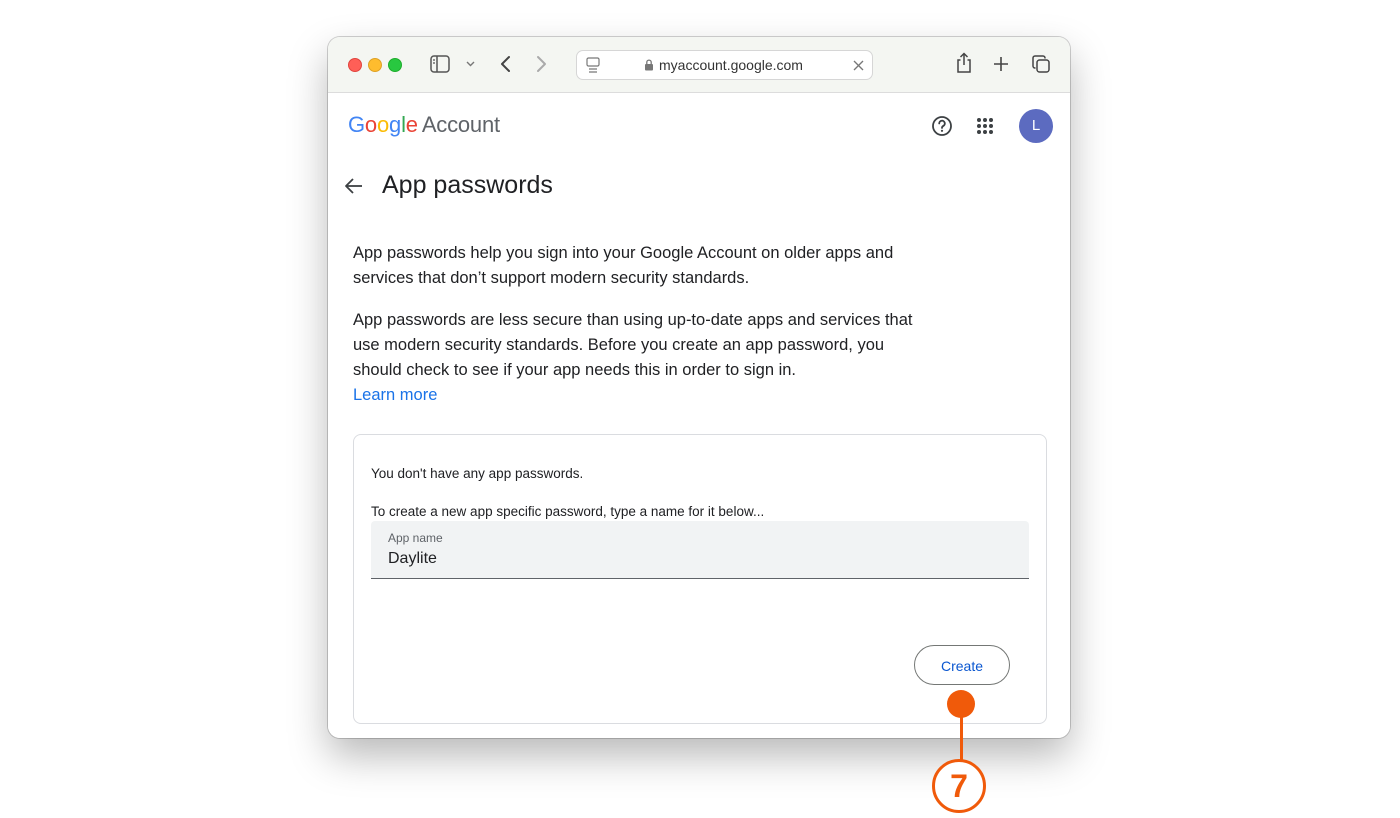  Describe the element at coordinates (440, 64) in the screenshot. I see `sidebar-icon` at that location.